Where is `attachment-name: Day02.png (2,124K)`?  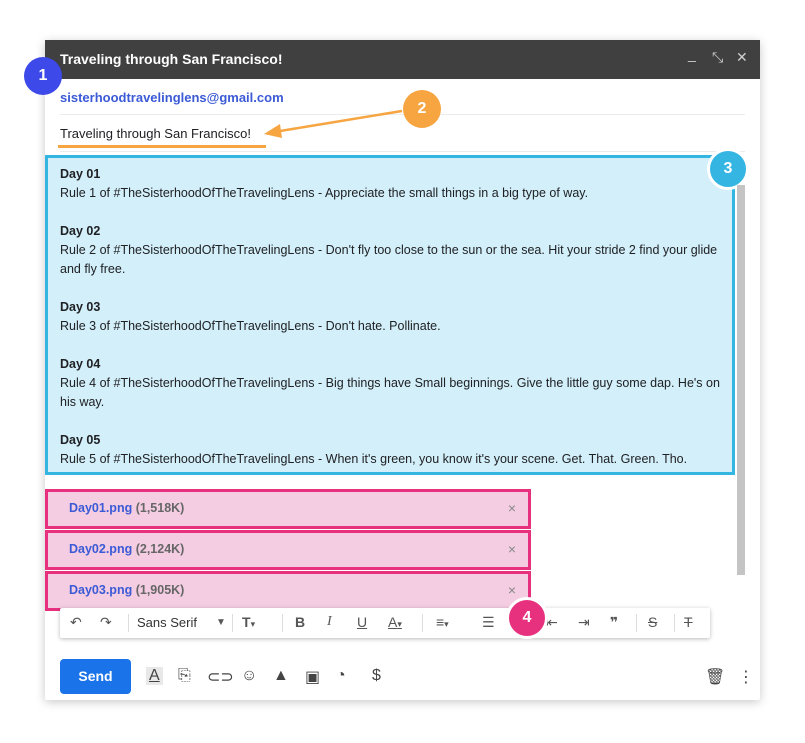 attachment-name: Day02.png (2,124K) is located at coordinates (127, 549).